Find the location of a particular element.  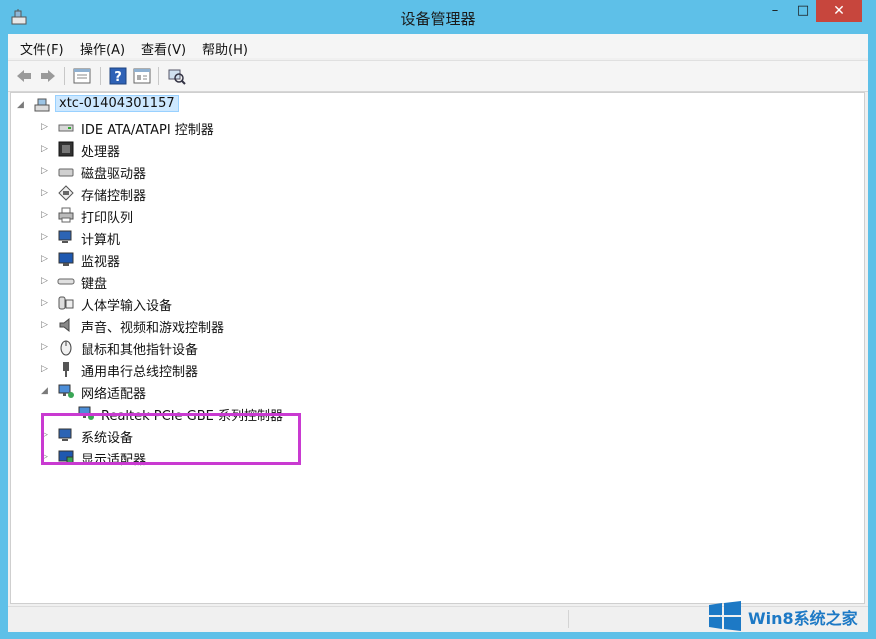

watermark-text: Win8系统之家 is located at coordinates (803, 618).